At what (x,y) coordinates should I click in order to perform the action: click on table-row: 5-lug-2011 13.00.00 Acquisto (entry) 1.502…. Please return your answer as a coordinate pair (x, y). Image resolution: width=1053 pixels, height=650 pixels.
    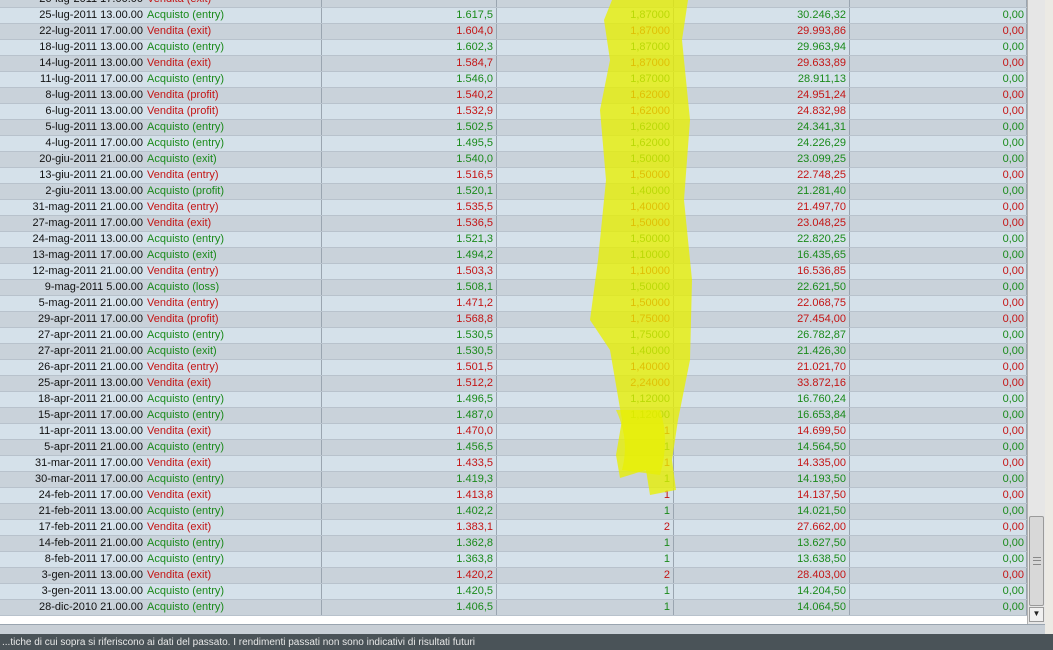
    Looking at the image, I should click on (513, 128).